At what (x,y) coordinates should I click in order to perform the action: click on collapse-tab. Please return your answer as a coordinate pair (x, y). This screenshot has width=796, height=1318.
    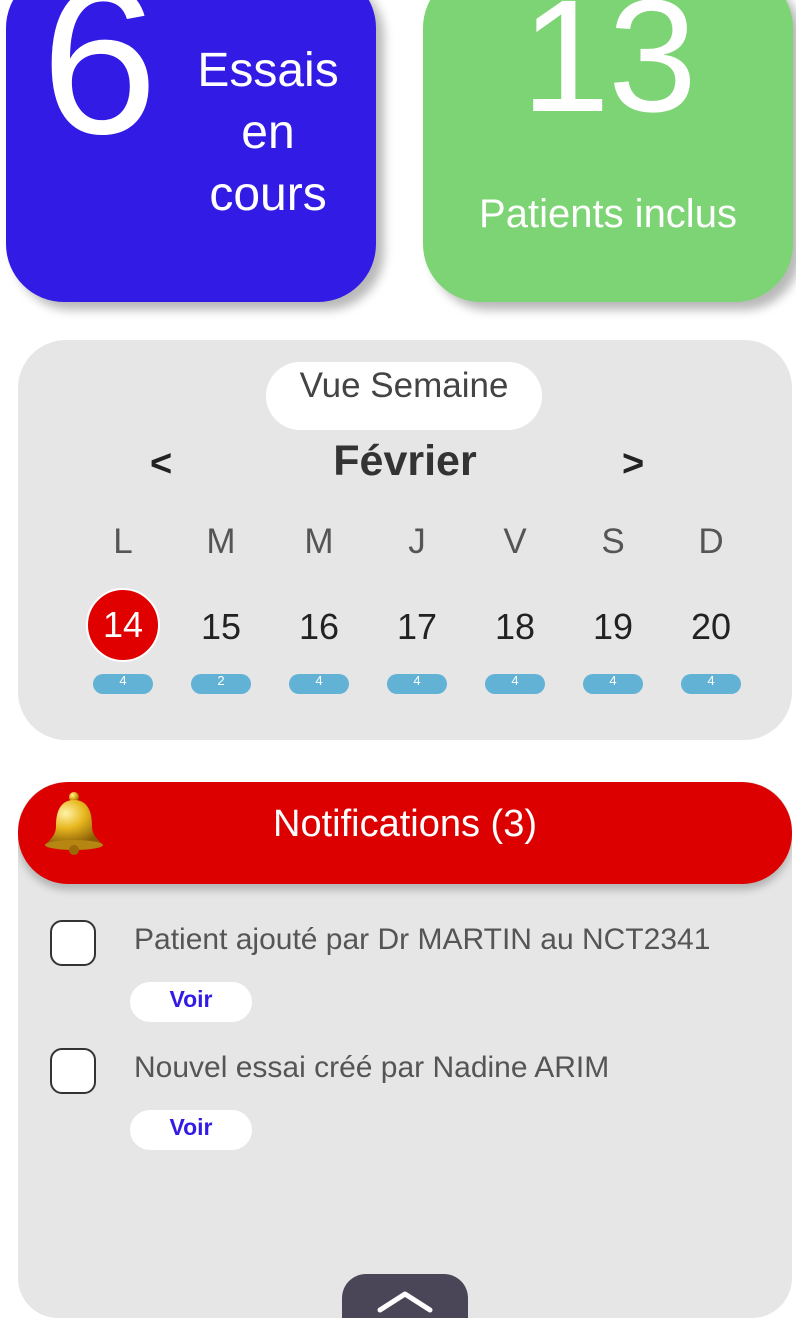
    Looking at the image, I should click on (405, 1296).